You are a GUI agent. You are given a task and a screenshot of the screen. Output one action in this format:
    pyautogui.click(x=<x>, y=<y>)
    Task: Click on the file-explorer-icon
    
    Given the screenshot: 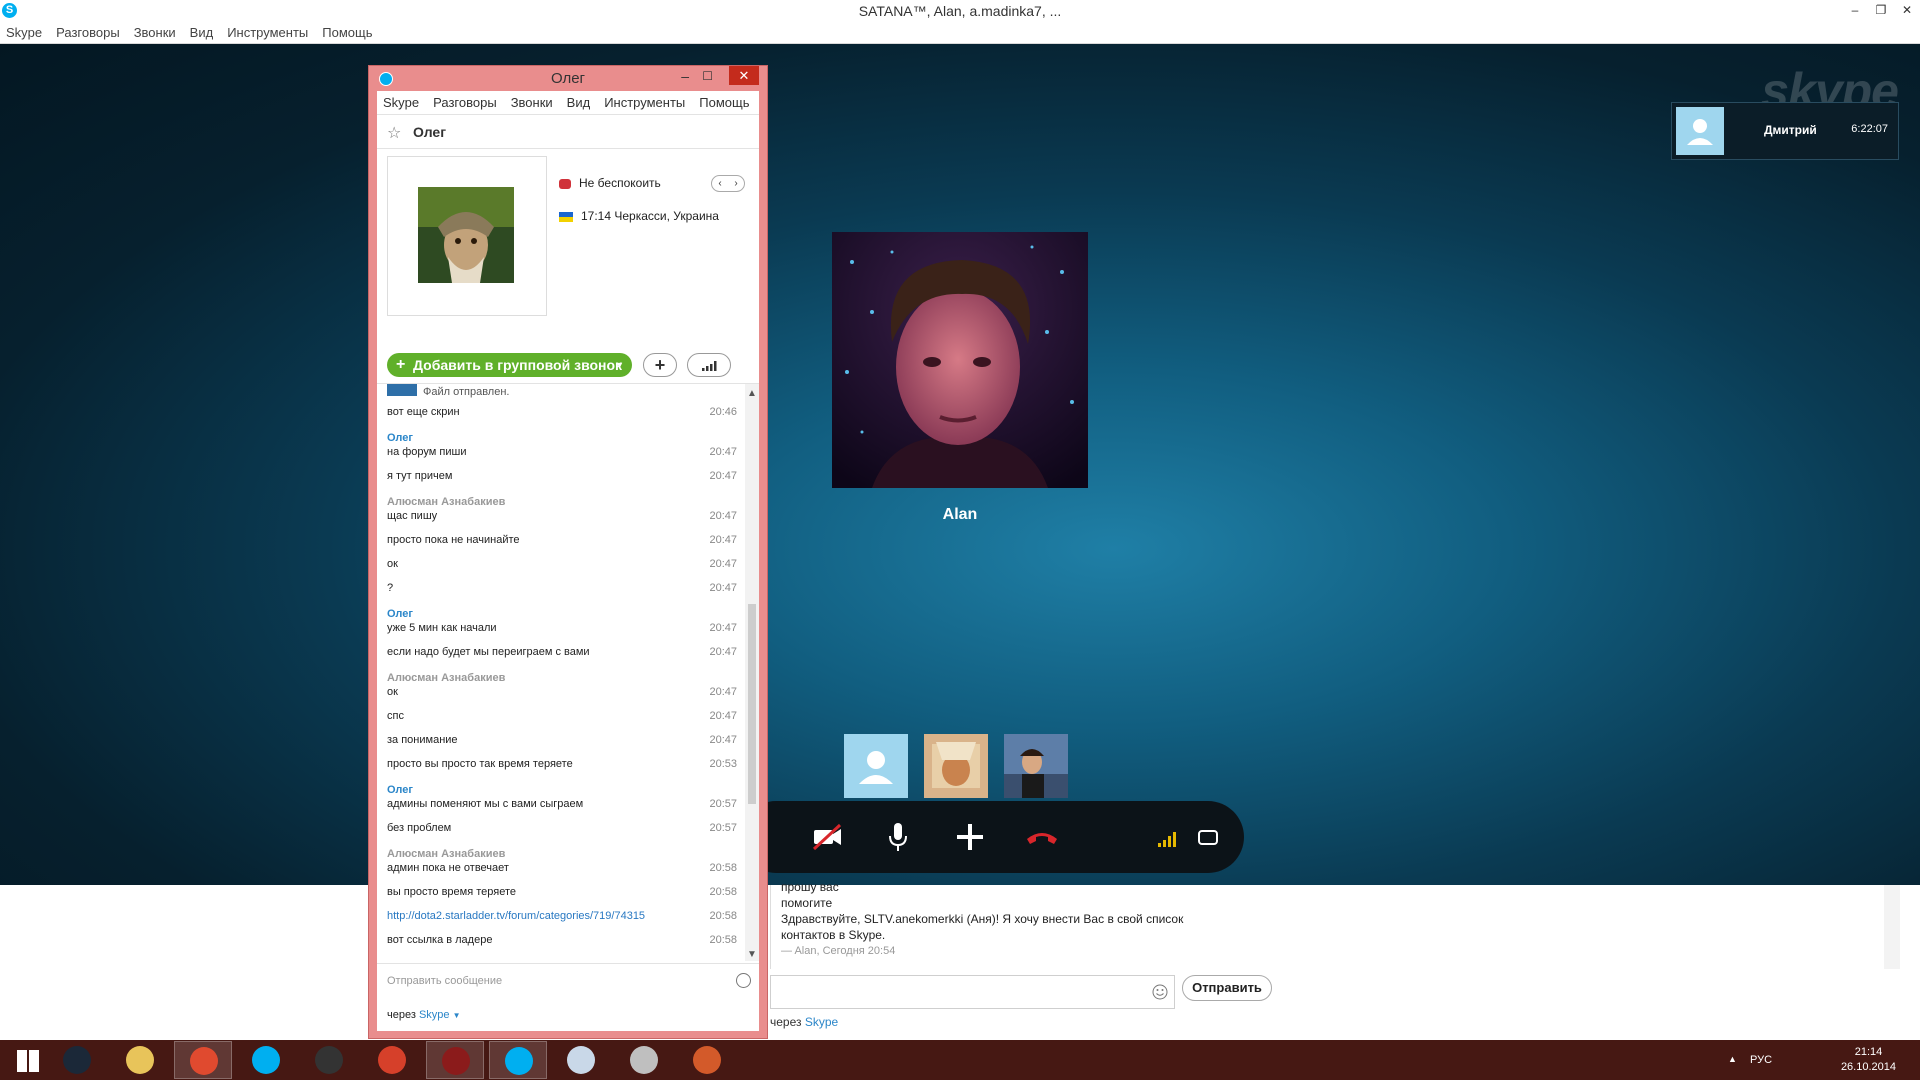 What is the action you would take?
    pyautogui.click(x=140, y=1060)
    